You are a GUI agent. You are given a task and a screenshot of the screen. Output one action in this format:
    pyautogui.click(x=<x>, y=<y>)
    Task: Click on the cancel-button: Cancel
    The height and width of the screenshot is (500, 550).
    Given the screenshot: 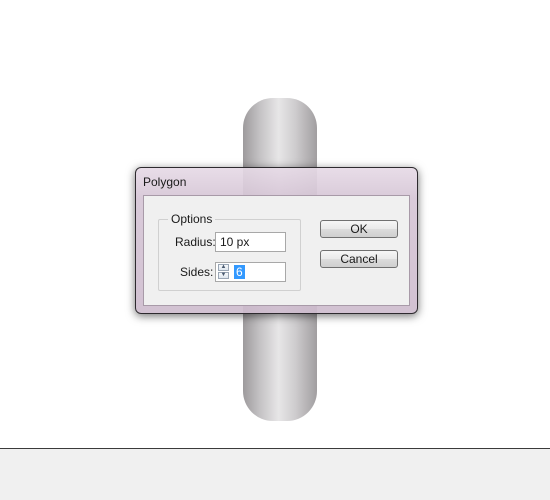 What is the action you would take?
    pyautogui.click(x=359, y=259)
    